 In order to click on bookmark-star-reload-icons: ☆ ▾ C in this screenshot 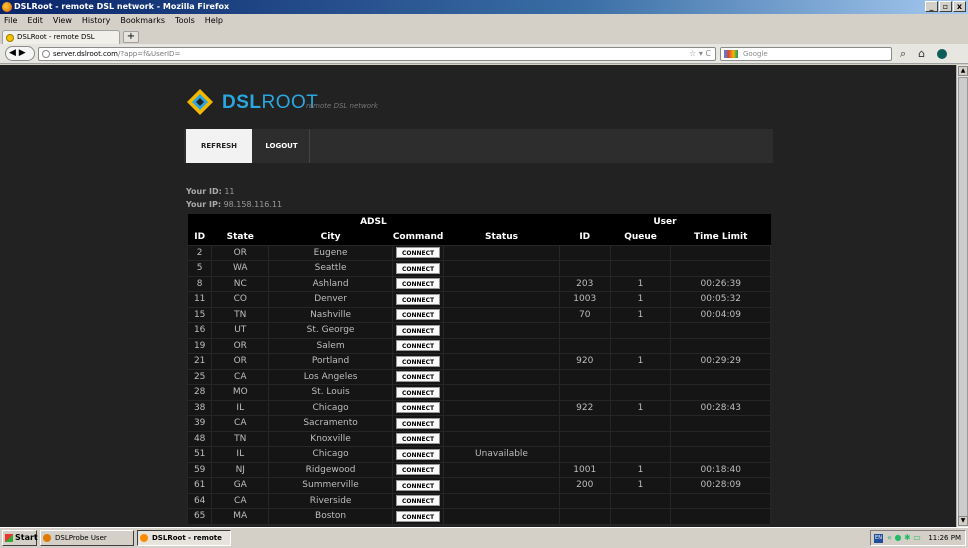, I will do `click(700, 54)`.